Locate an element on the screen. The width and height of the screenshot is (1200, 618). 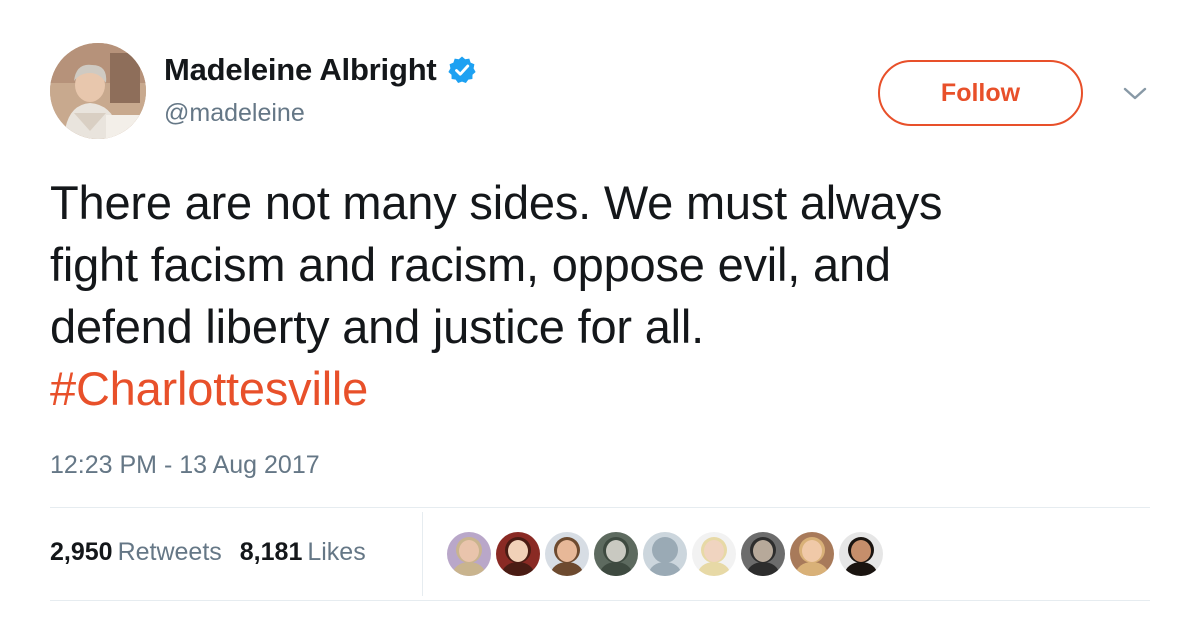
profile-avatar is located at coordinates (98, 91).